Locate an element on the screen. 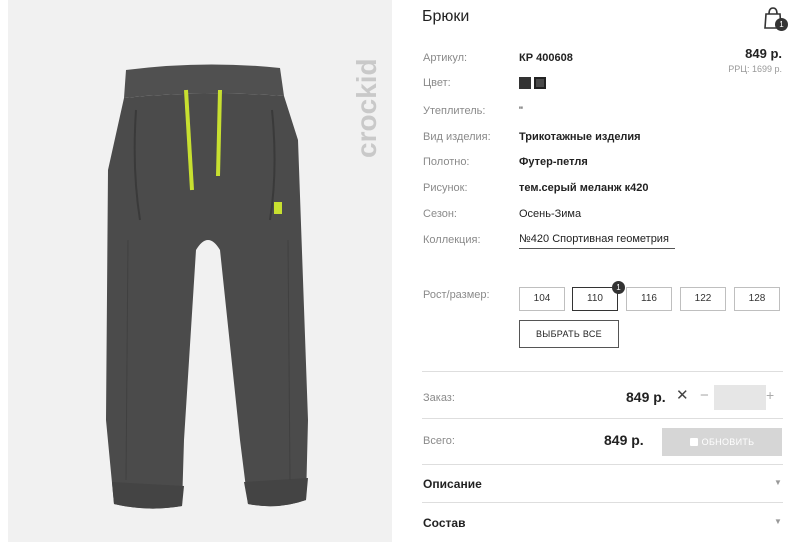 The height and width of the screenshot is (542, 800). season-value: Осень-Зима is located at coordinates (550, 214).